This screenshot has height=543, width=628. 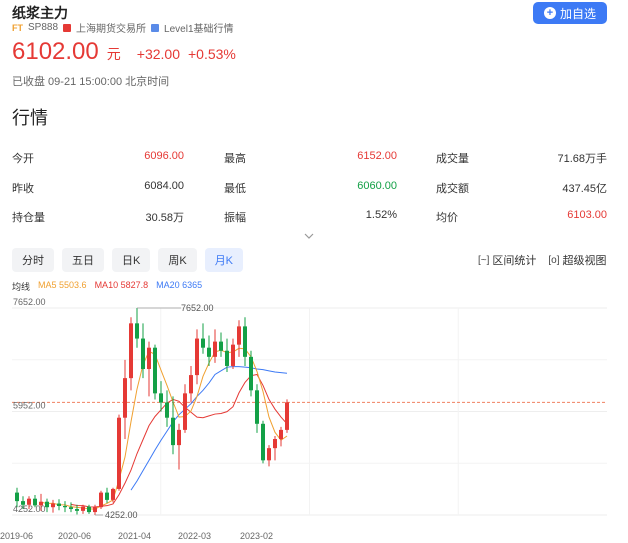 I want to click on stats-row: 今开 6096.00 最高 6152.00 成交量 71.68万手, so click(x=309, y=158).